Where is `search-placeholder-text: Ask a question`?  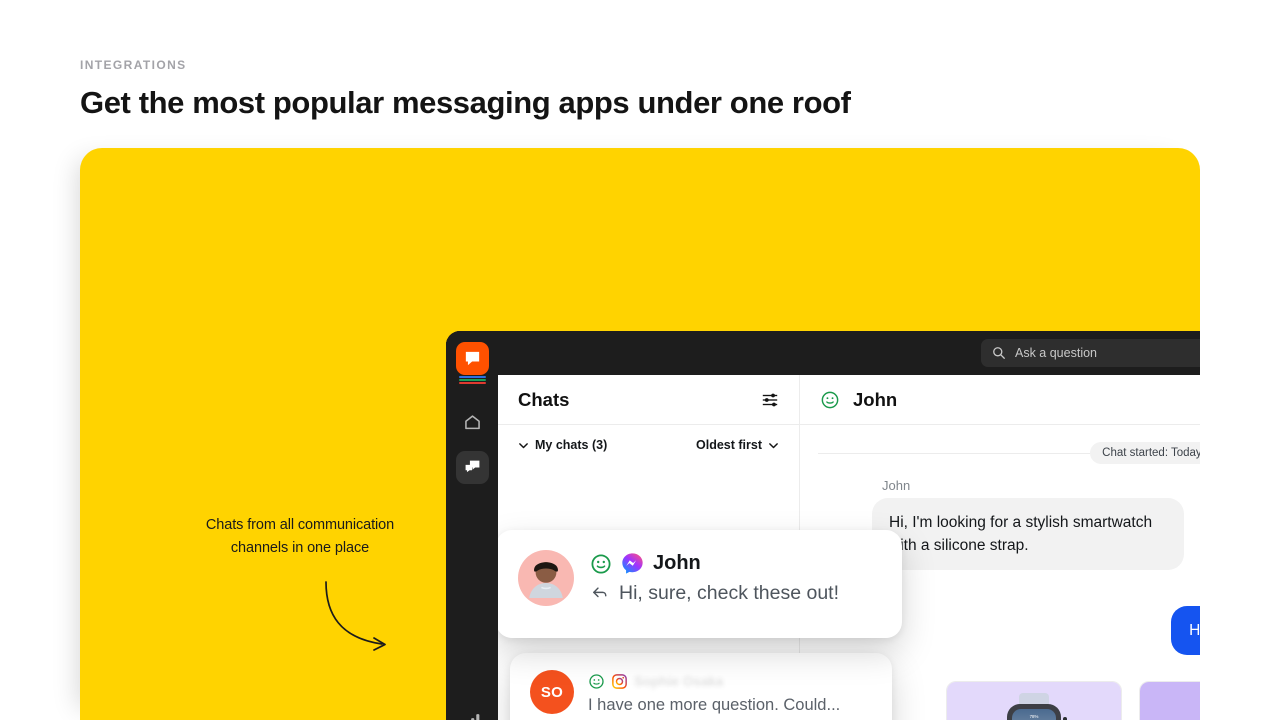 search-placeholder-text: Ask a question is located at coordinates (1056, 353).